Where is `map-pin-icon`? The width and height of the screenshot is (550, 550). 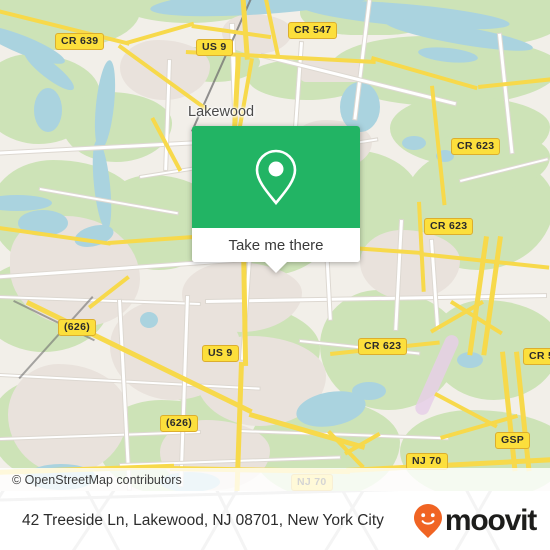
map-pin-icon is located at coordinates (276, 177).